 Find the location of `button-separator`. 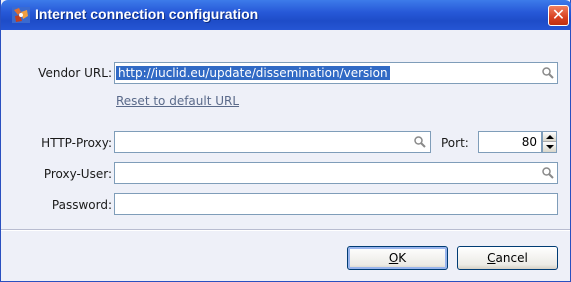

button-separator is located at coordinates (285, 230).